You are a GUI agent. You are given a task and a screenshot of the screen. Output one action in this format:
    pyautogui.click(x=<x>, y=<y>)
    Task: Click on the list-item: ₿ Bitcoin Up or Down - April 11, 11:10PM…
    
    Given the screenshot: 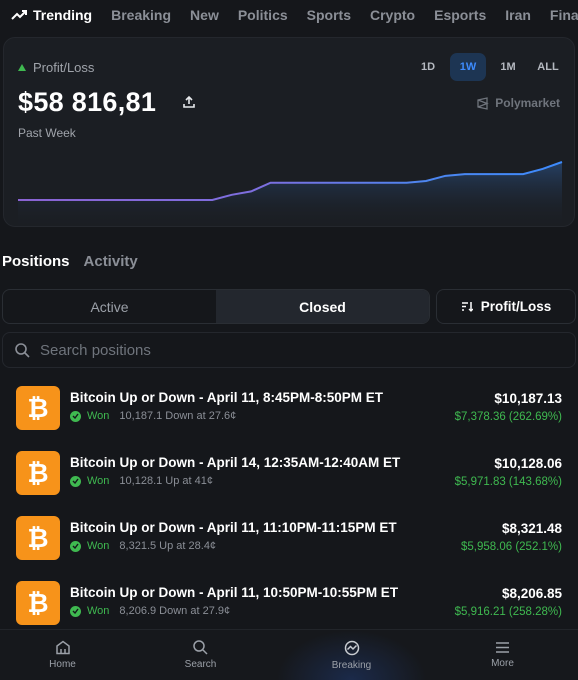 What is the action you would take?
    pyautogui.click(x=289, y=538)
    